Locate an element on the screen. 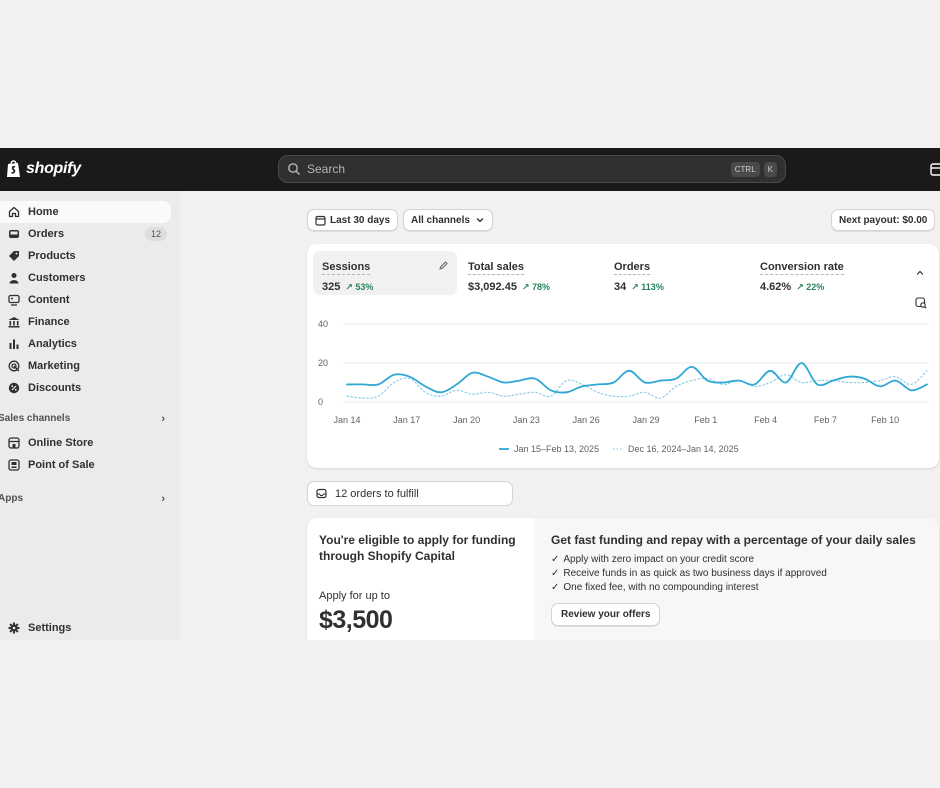 The width and height of the screenshot is (940, 788). sidebar-item-home: Home is located at coordinates (85, 212).